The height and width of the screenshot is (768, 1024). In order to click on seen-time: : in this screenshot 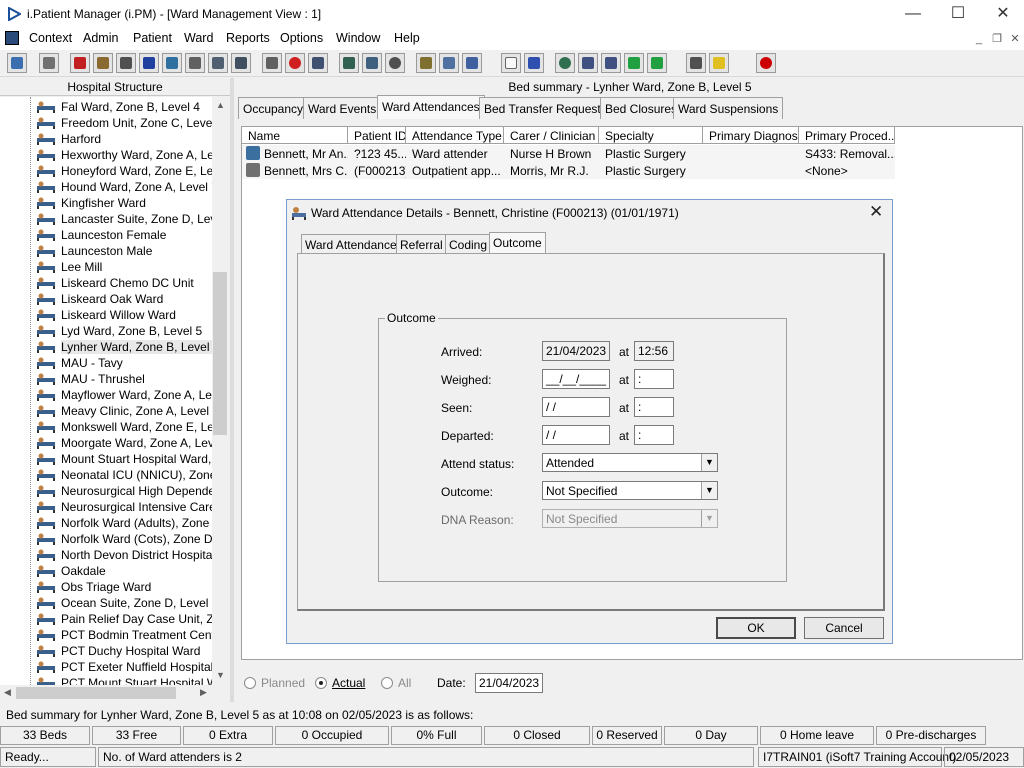, I will do `click(654, 407)`.